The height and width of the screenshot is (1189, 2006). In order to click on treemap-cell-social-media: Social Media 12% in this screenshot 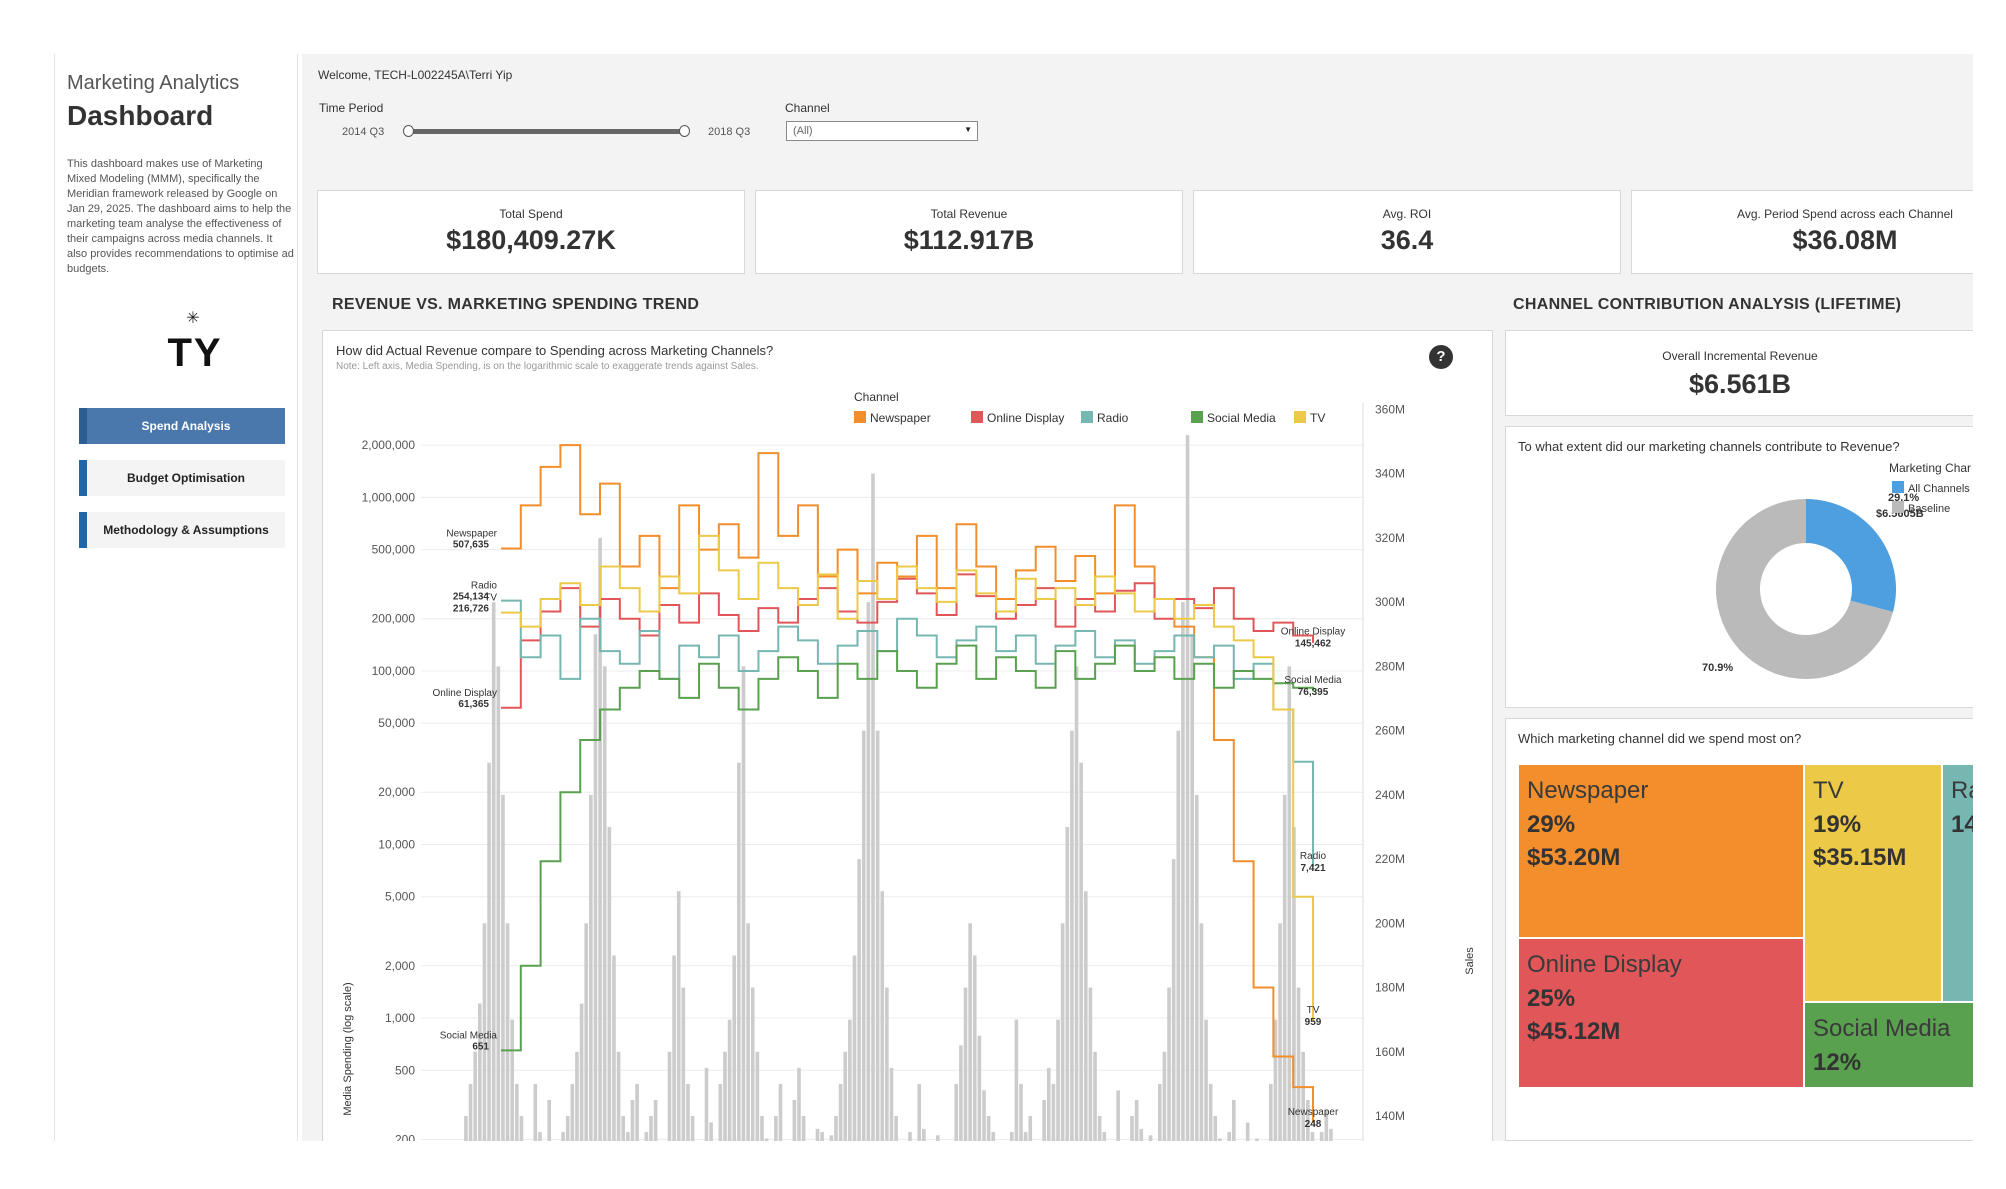, I will do `click(1888, 1045)`.